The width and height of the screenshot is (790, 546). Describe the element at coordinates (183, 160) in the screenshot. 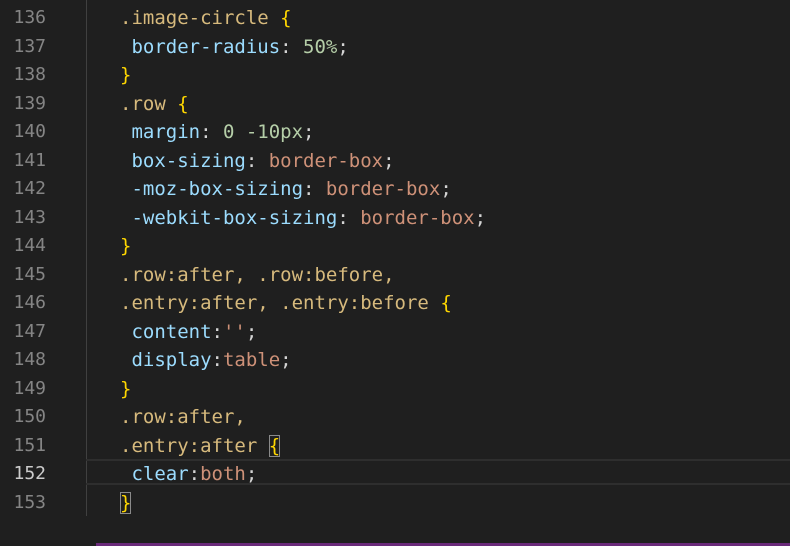

I see `code-token: box-sizing` at that location.